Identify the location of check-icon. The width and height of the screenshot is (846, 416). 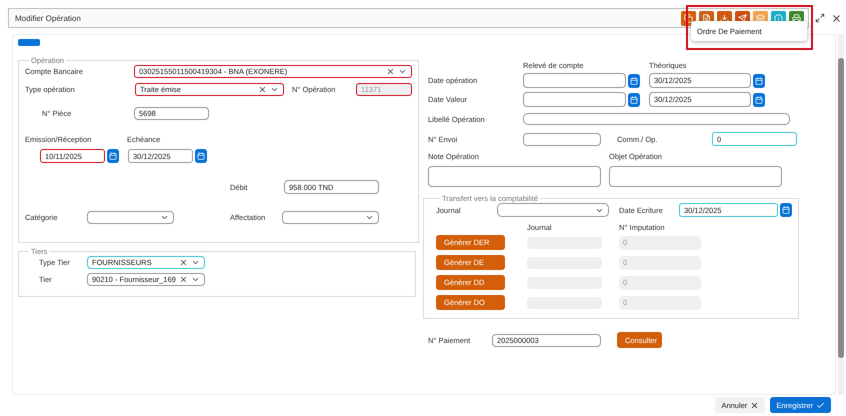
(820, 405).